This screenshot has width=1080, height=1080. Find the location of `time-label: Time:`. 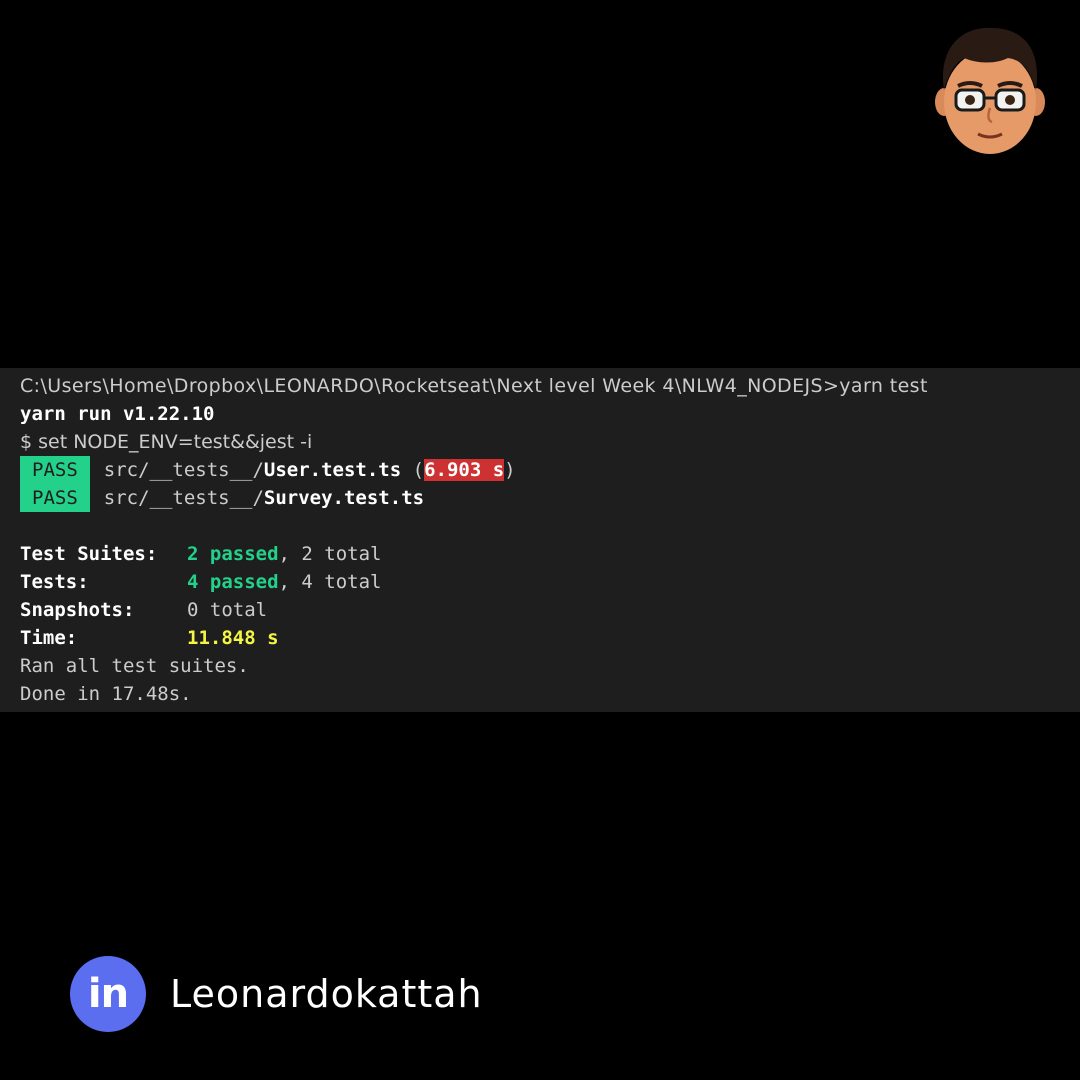

time-label: Time: is located at coordinates (49, 638).